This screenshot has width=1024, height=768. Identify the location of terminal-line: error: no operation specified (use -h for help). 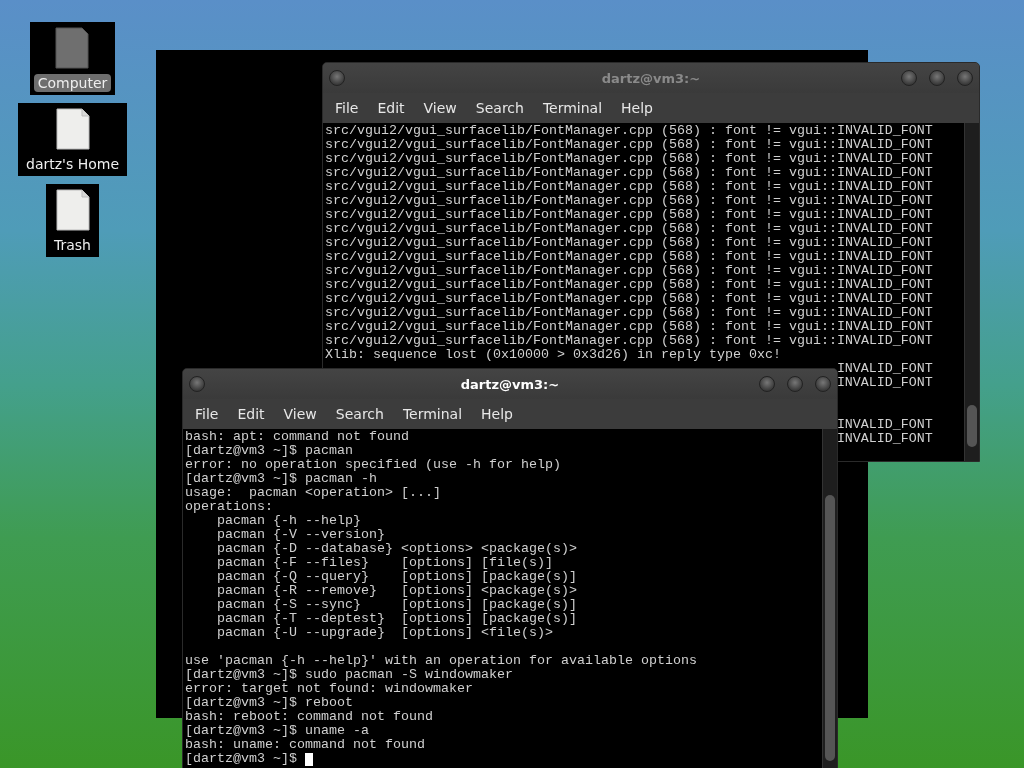
(373, 465).